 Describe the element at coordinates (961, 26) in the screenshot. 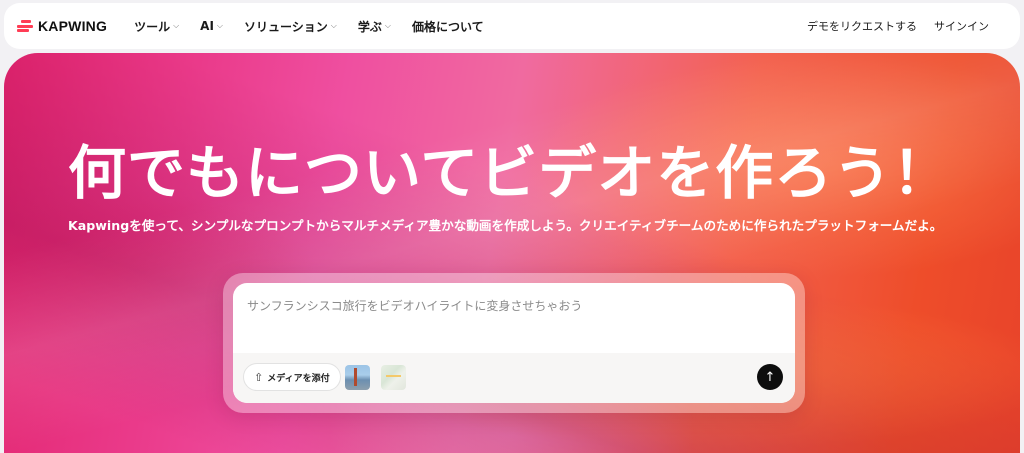

I see `sign-in-link: サインイン` at that location.